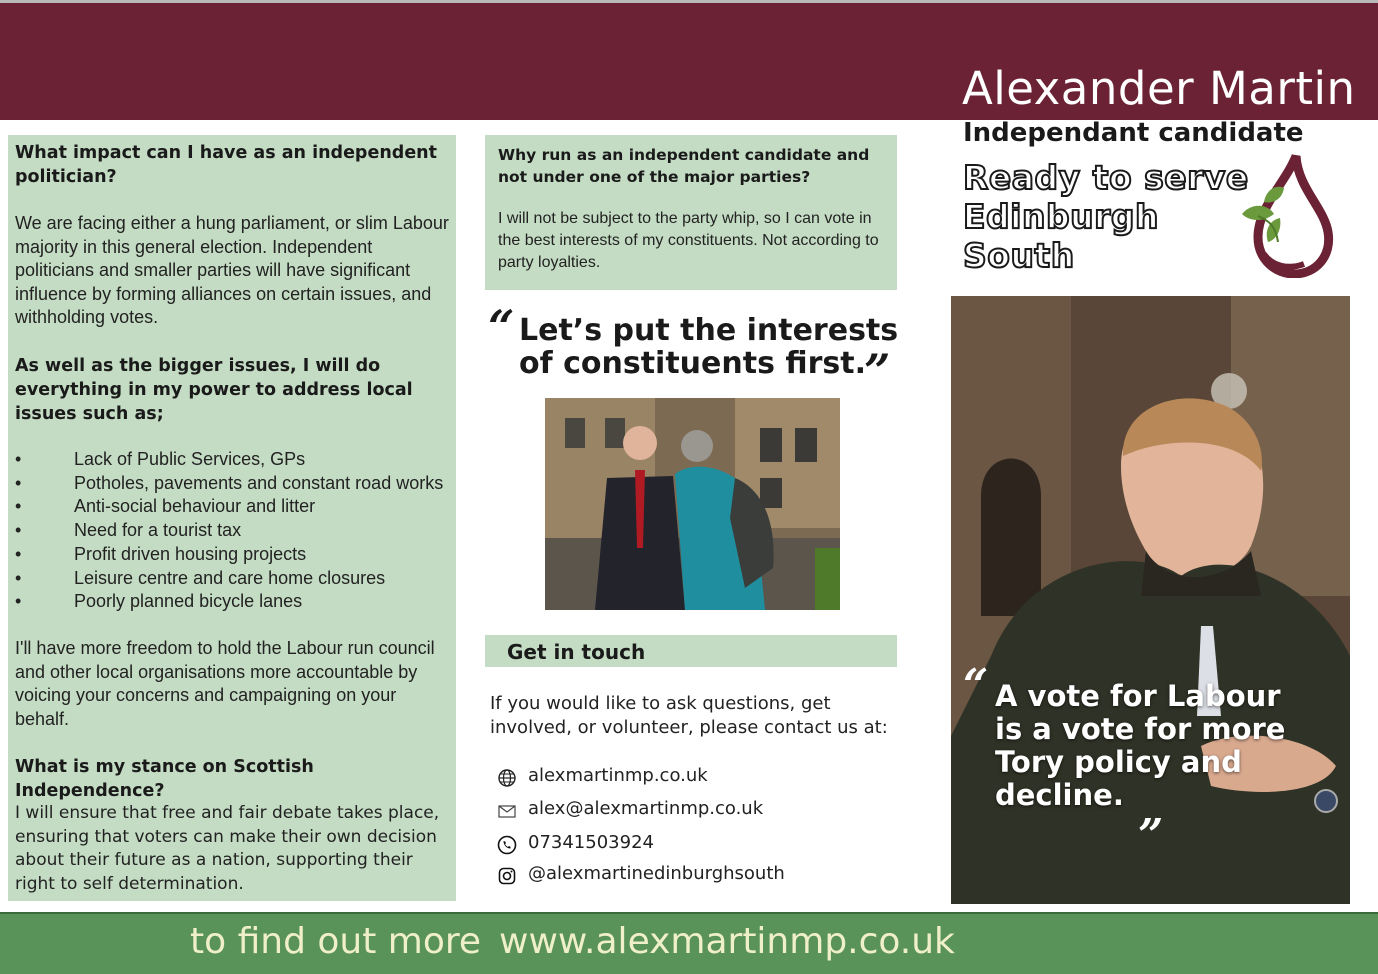  What do you see at coordinates (235, 460) in the screenshot?
I see `list-item: Lack of Public Services, GPs` at bounding box center [235, 460].